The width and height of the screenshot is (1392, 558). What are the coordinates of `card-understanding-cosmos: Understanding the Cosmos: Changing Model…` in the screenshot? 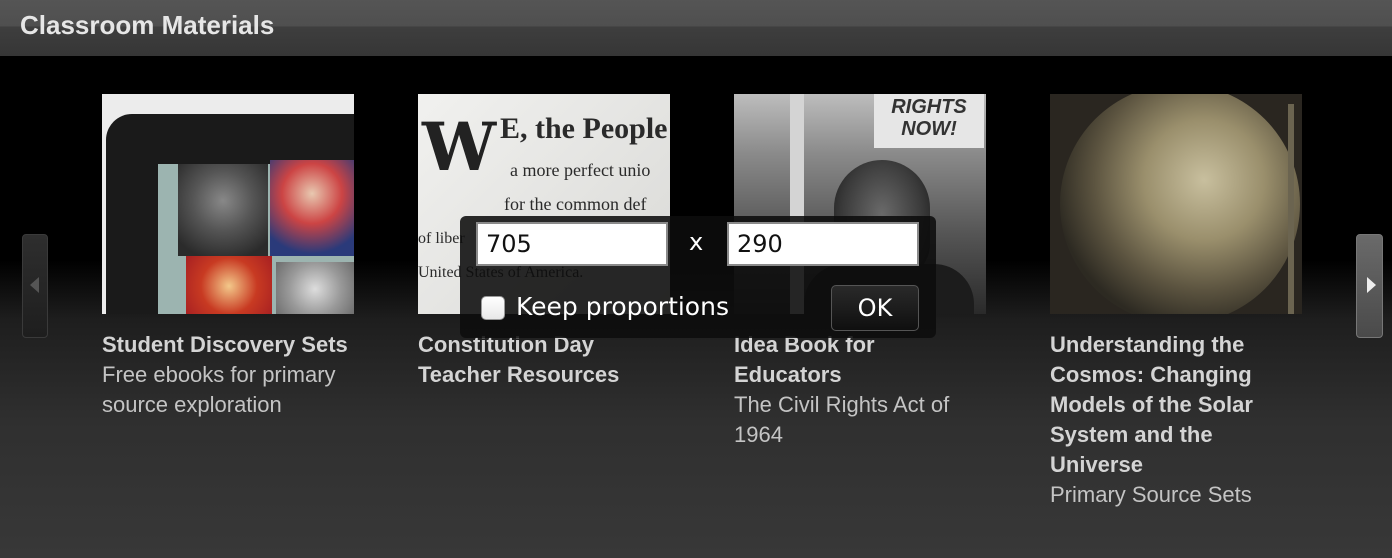 It's located at (1176, 302).